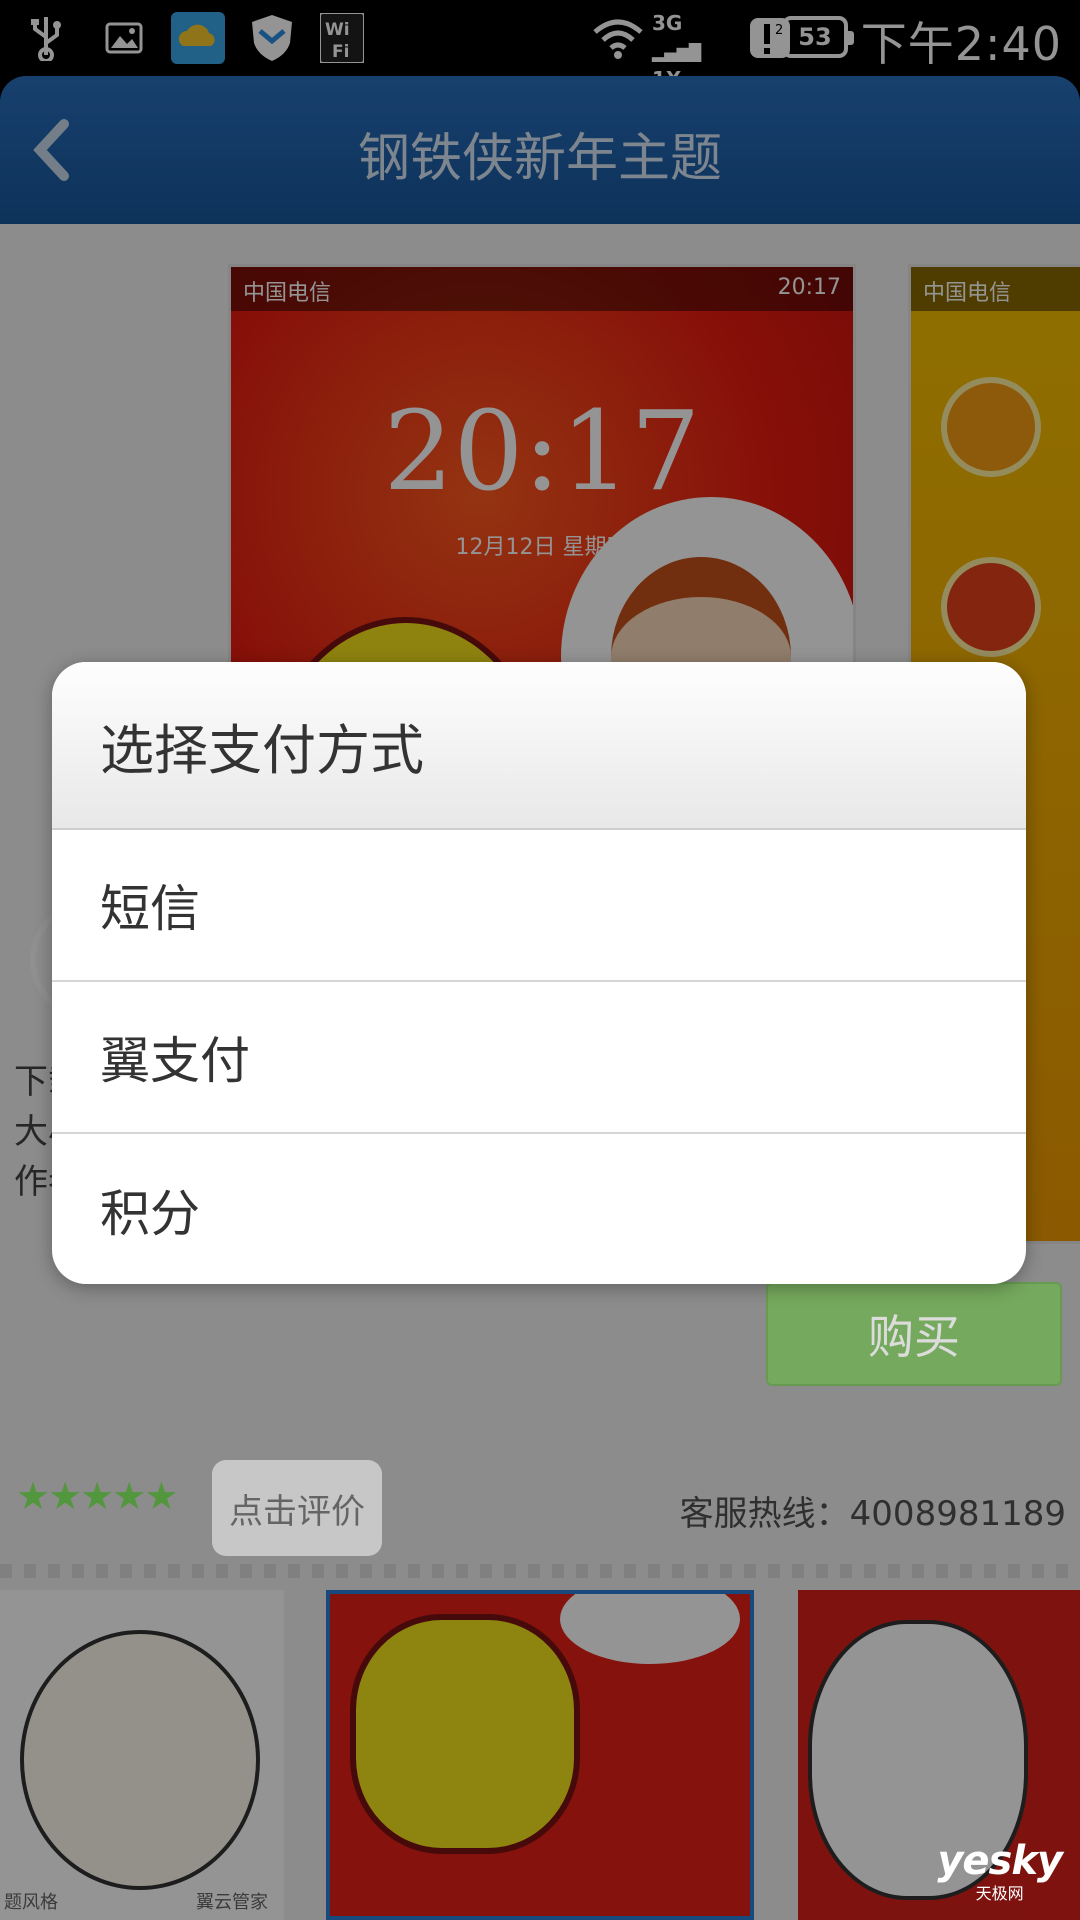 Image resolution: width=1080 pixels, height=1920 pixels. What do you see at coordinates (872, 1514) in the screenshot?
I see `customer-hotline: 客服热线：4008981189` at bounding box center [872, 1514].